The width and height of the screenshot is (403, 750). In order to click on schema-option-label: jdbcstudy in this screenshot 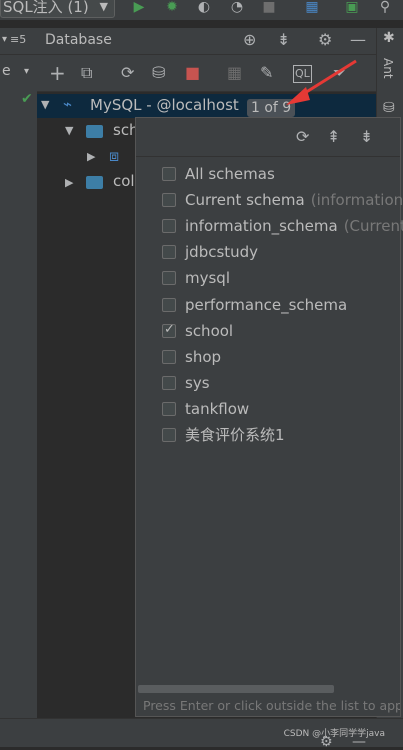, I will do `click(221, 252)`.